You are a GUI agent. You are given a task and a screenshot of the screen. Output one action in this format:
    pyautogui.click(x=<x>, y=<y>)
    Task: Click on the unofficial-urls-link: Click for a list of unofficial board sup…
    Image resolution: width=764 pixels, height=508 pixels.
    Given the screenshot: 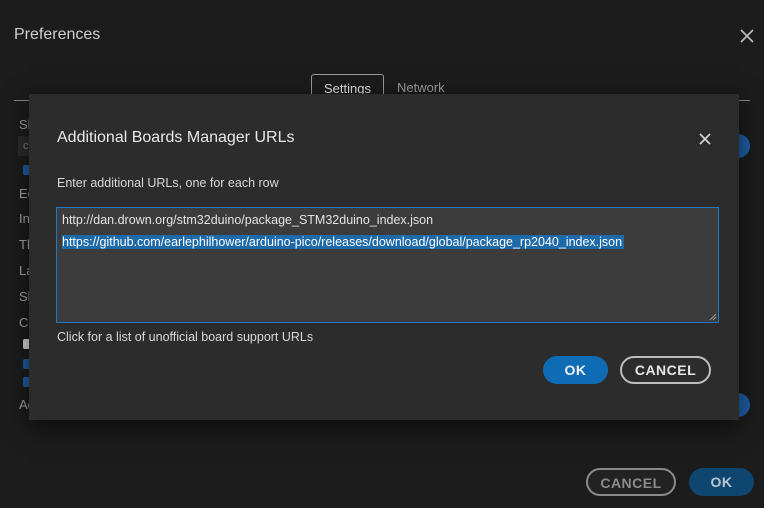 What is the action you would take?
    pyautogui.click(x=185, y=337)
    